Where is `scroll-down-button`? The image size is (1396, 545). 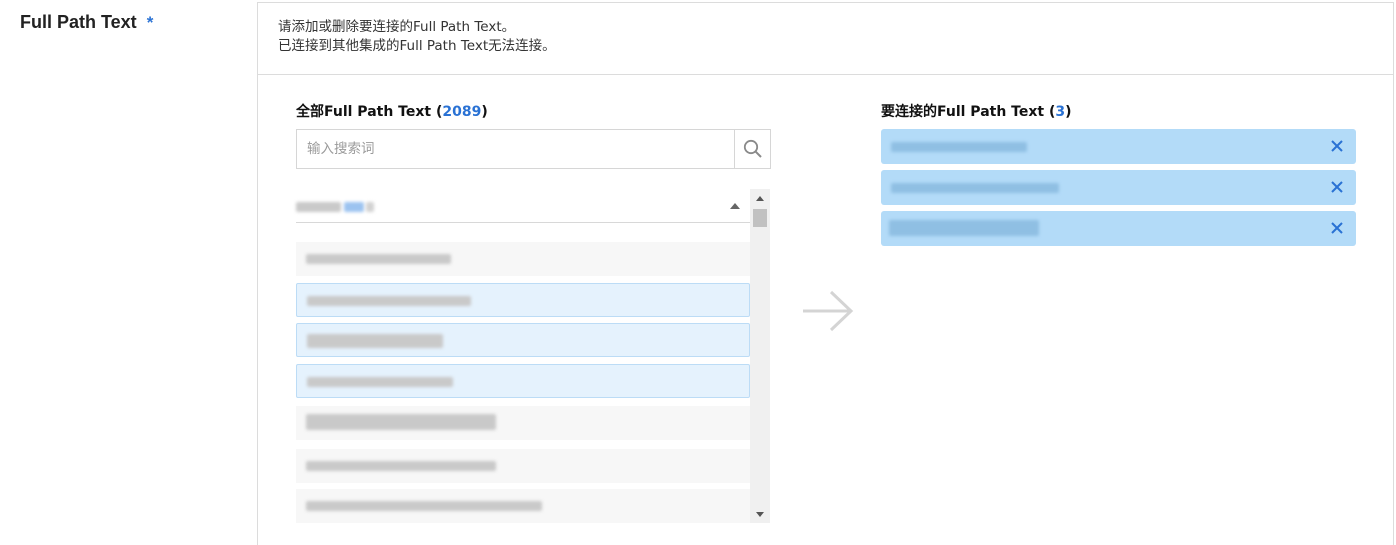
scroll-down-button is located at coordinates (760, 514).